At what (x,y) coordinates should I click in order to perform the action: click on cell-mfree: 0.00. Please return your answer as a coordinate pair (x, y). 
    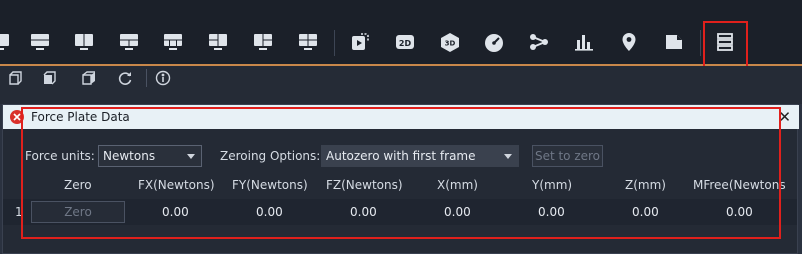
    Looking at the image, I should click on (739, 212).